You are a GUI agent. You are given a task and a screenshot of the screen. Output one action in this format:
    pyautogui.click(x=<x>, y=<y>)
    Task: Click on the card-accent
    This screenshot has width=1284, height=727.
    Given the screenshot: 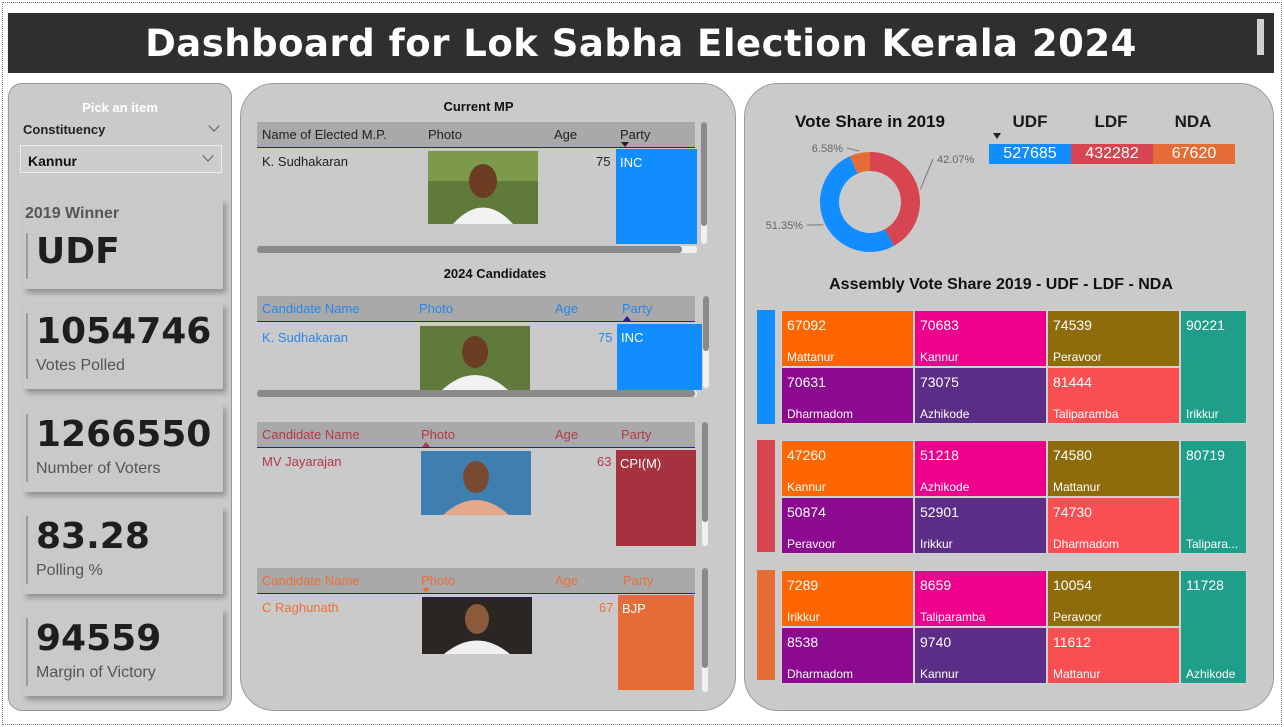 What is the action you would take?
    pyautogui.click(x=27, y=256)
    